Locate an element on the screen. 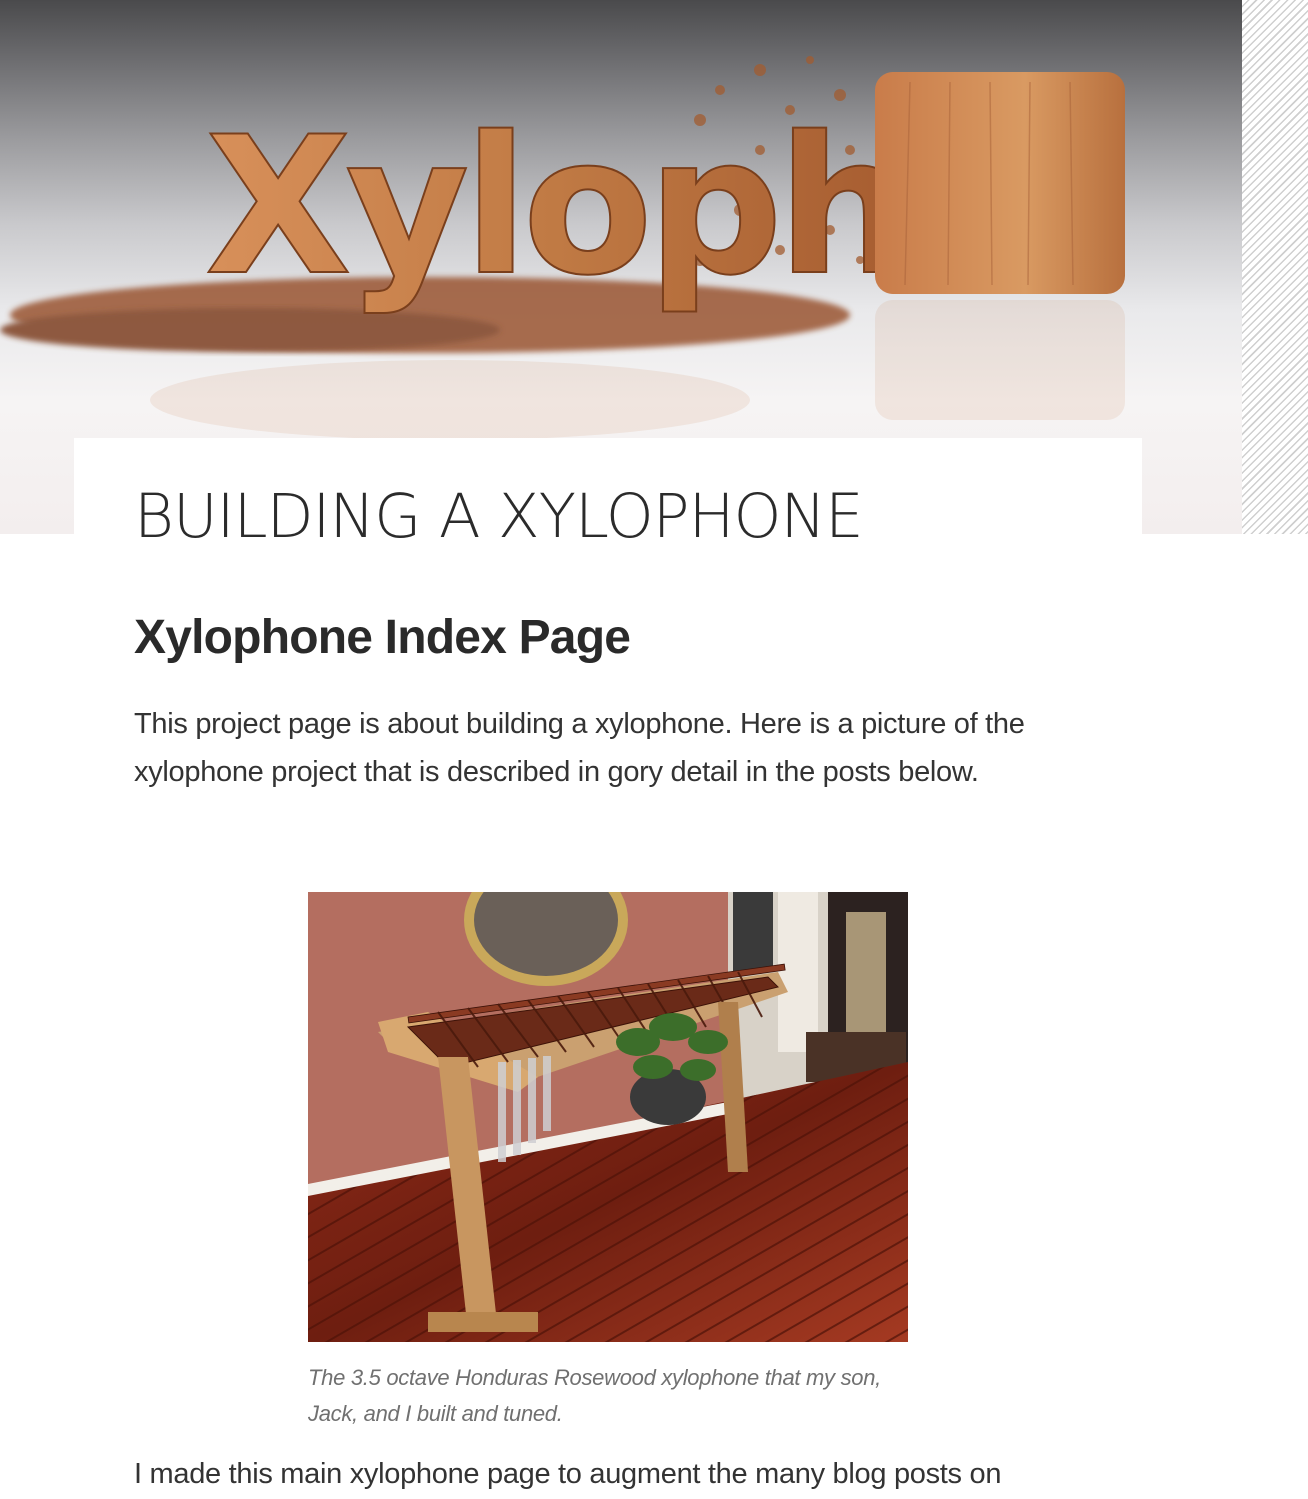 The width and height of the screenshot is (1308, 1499). xylophone-photo-icon is located at coordinates (608, 1117).